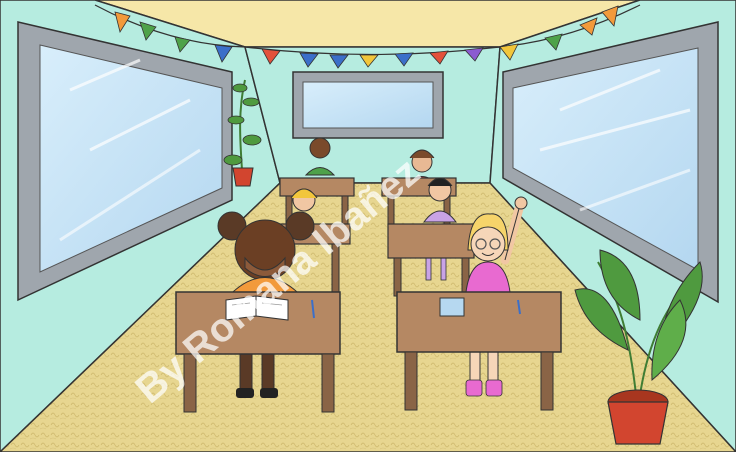 Image resolution: width=736 pixels, height=452 pixels. Describe the element at coordinates (368, 105) in the screenshot. I see `back-window` at that location.